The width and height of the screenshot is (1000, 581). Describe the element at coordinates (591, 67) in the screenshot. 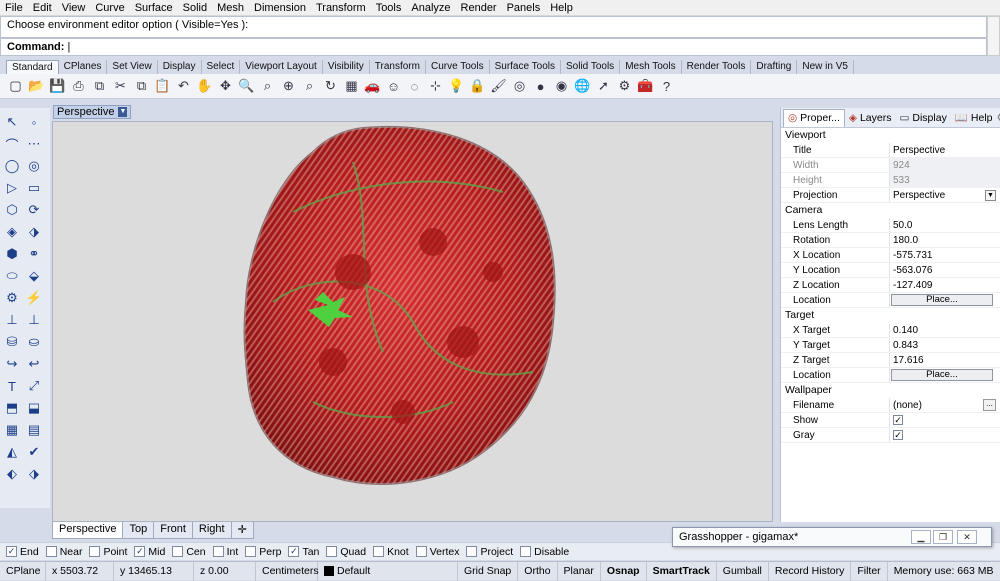

I see `toolbar-tab-solid-tools: Solid Tools` at that location.